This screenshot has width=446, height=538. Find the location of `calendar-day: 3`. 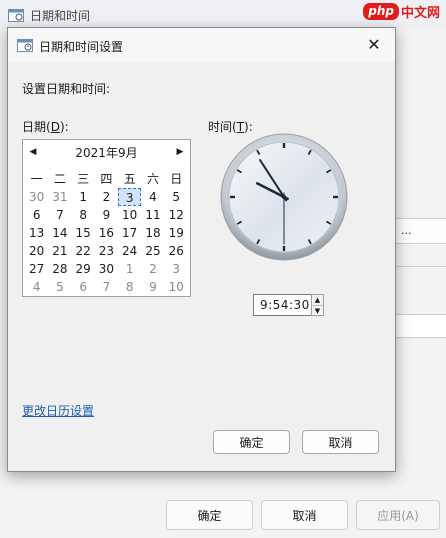

calendar-day: 3 is located at coordinates (176, 269).